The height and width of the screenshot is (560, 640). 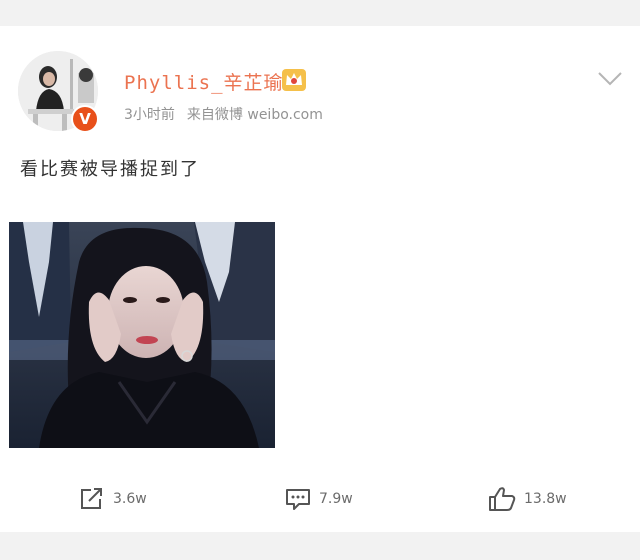 I want to click on comment-icon, so click(x=298, y=499).